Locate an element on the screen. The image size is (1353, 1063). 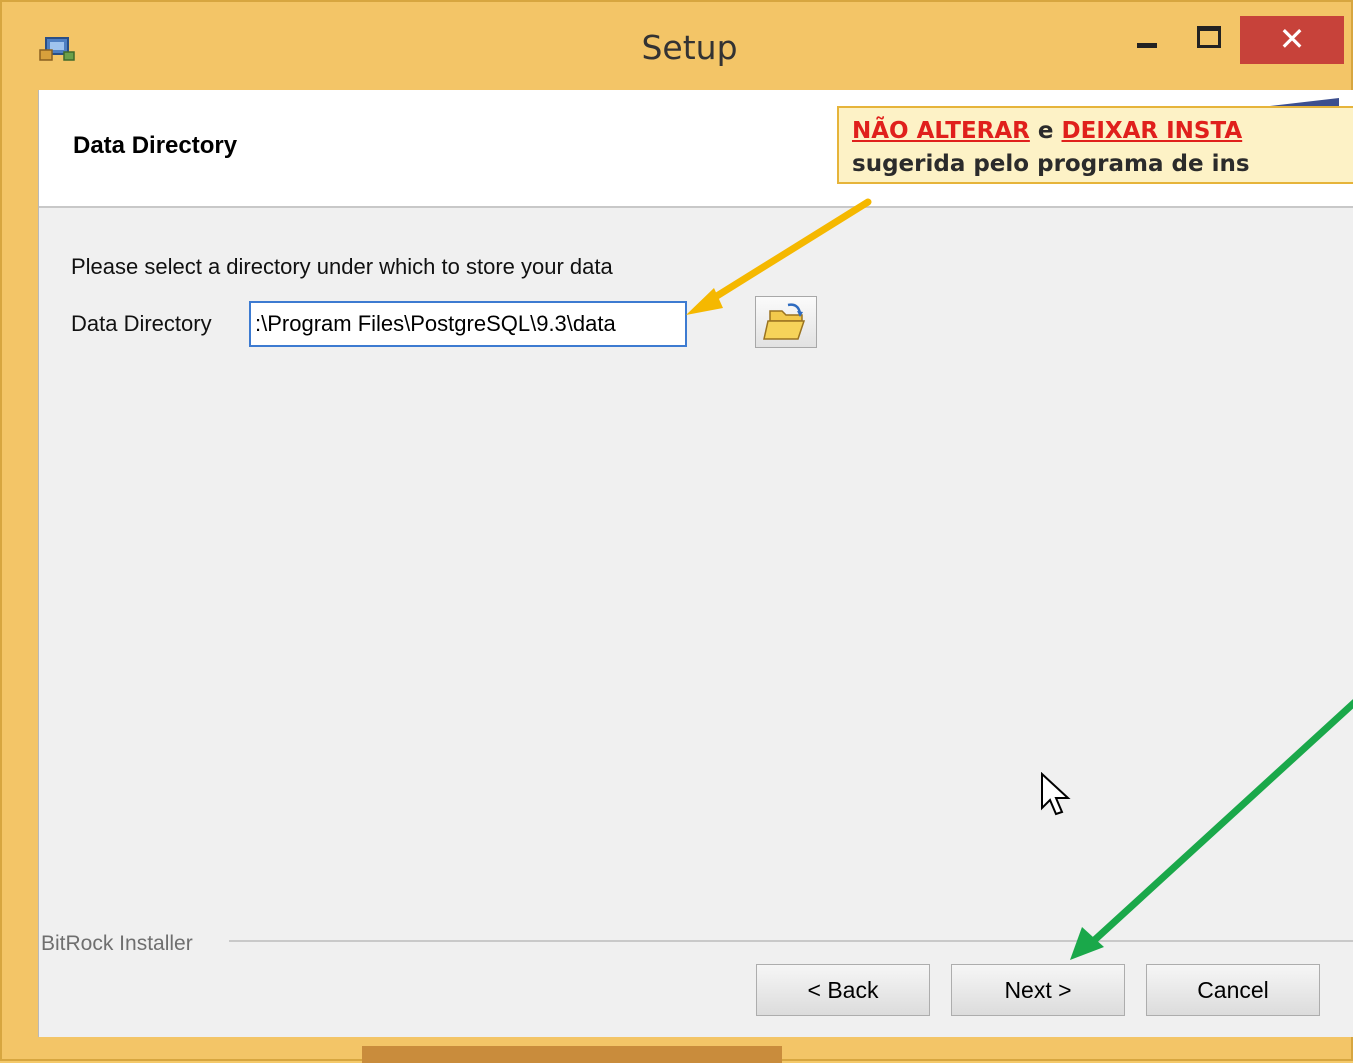
back-button: < Back is located at coordinates (843, 990).